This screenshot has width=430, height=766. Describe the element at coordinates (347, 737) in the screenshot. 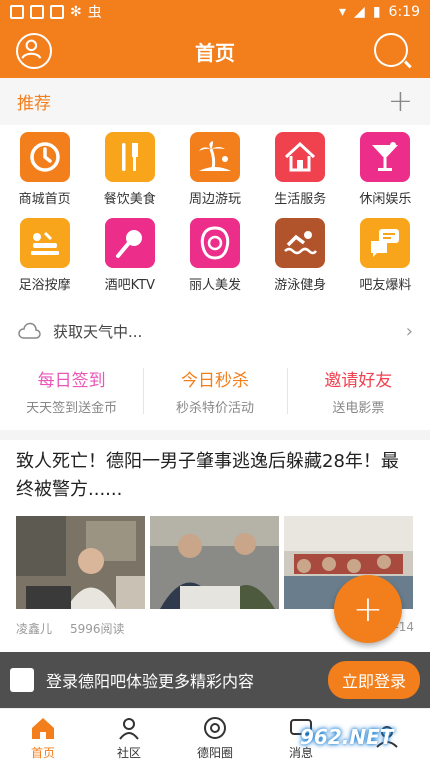

I see `watermark-text: 962.NET` at that location.